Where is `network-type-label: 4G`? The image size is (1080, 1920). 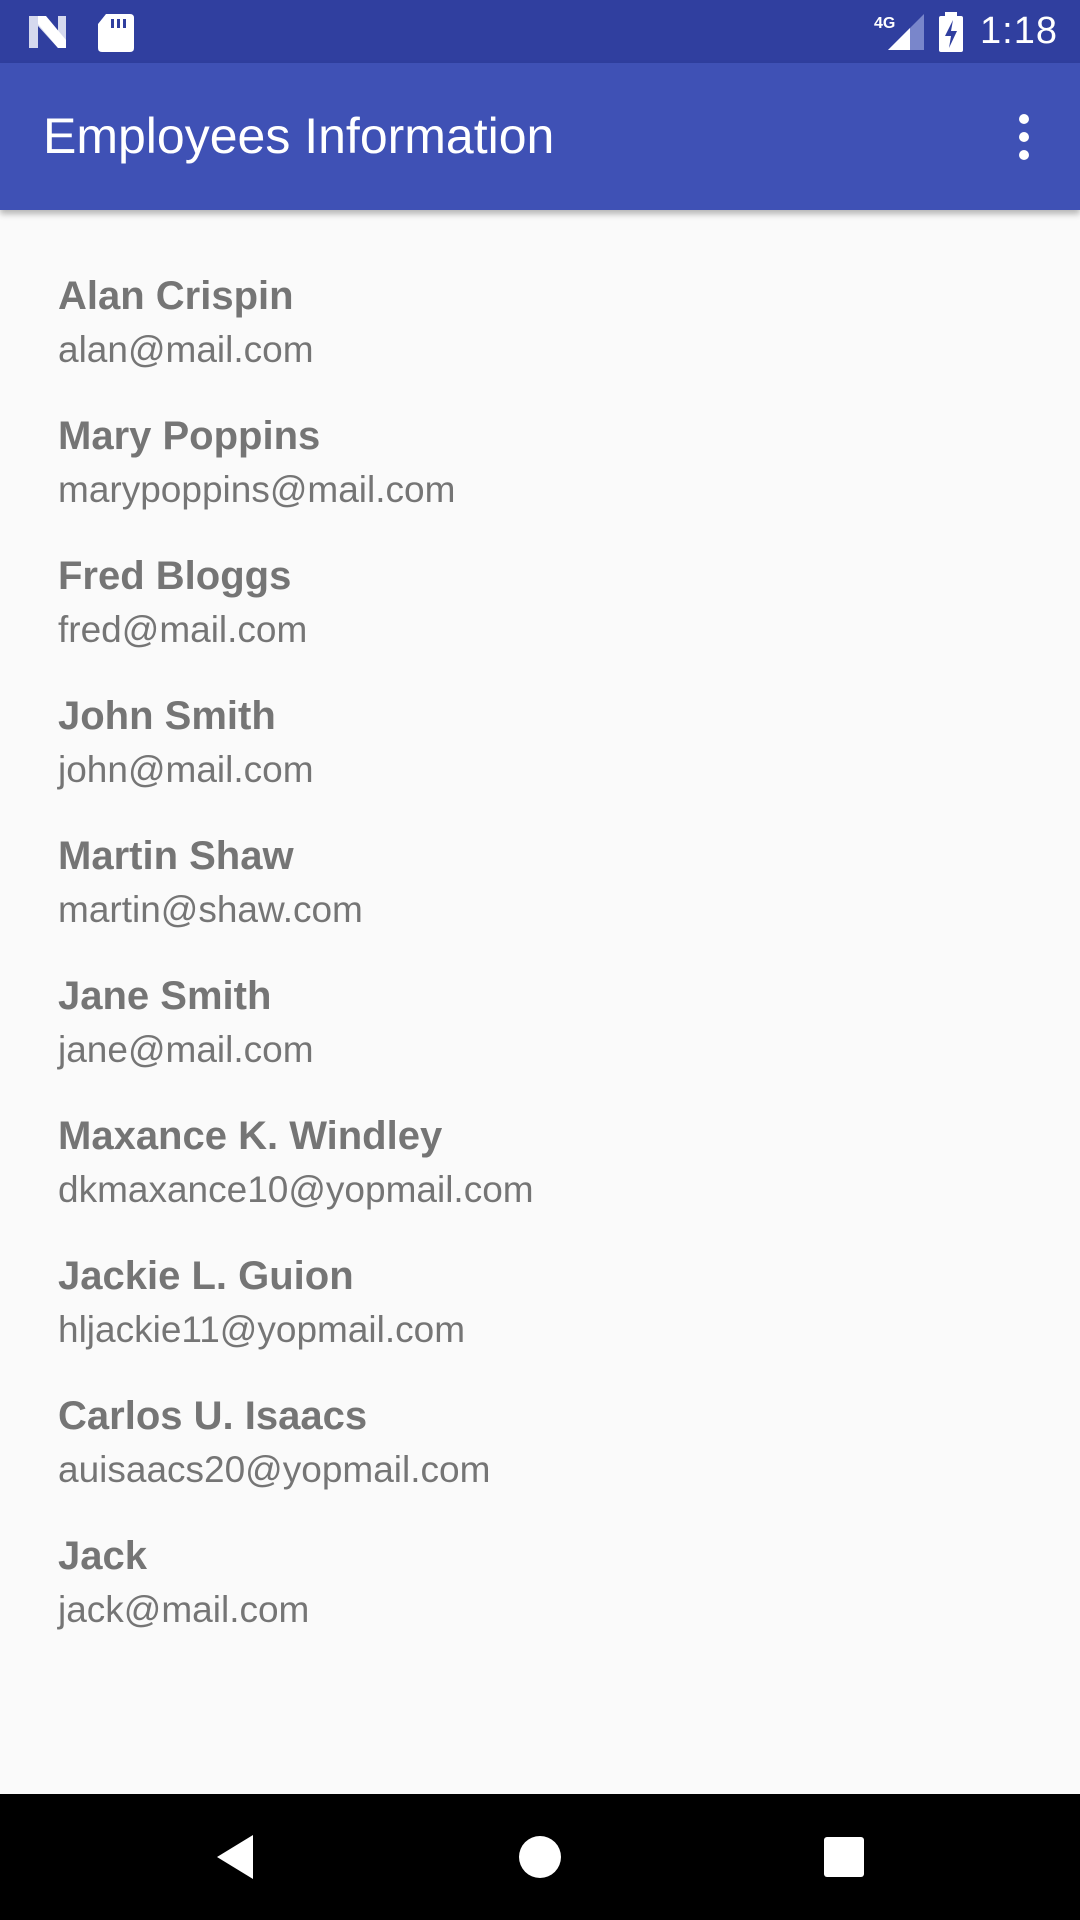 network-type-label: 4G is located at coordinates (884, 23).